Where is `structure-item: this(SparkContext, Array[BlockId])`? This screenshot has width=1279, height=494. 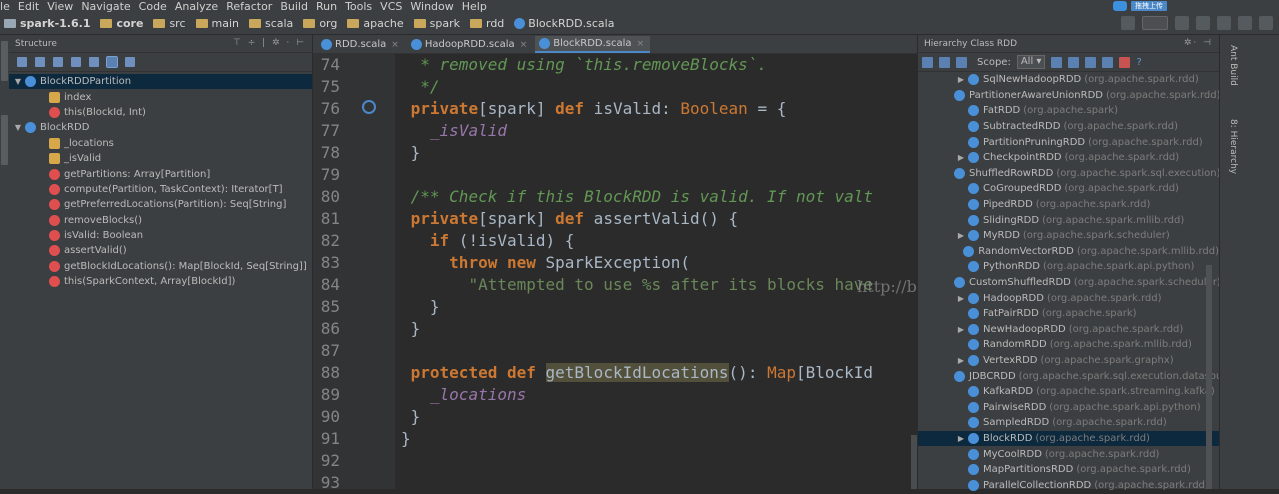 structure-item: this(SparkContext, Array[BlockId]) is located at coordinates (160, 281).